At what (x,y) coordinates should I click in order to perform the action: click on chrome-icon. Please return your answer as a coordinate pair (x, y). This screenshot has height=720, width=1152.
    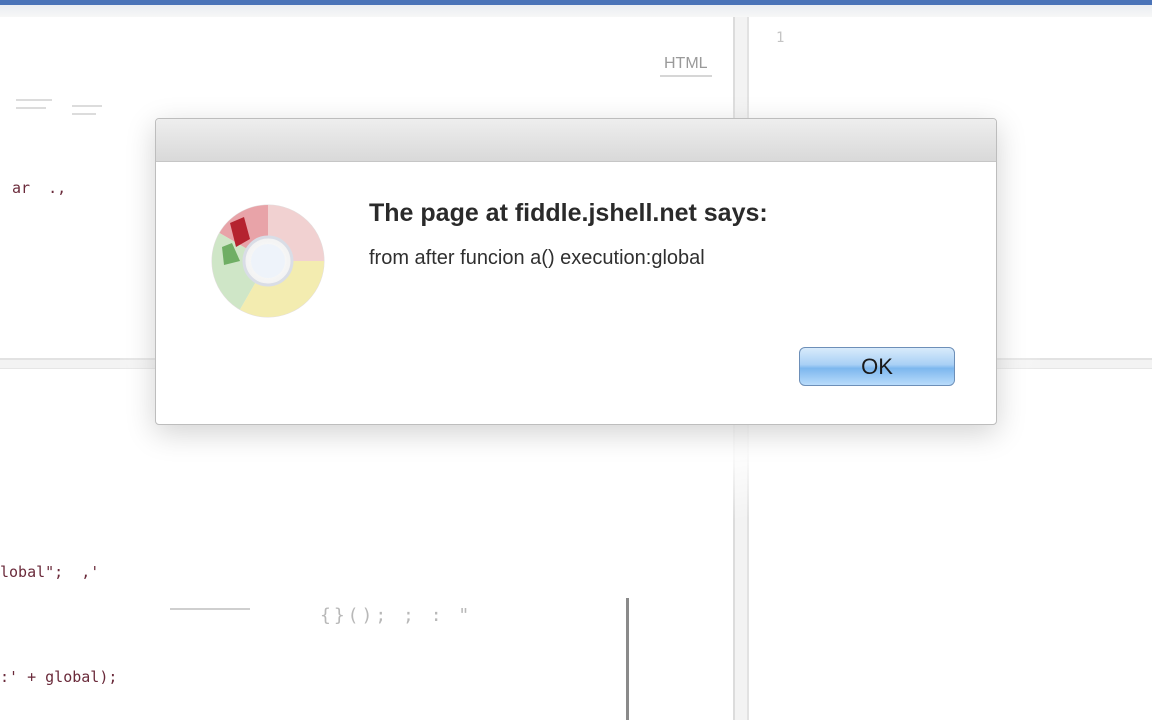
    Looking at the image, I should click on (268, 261).